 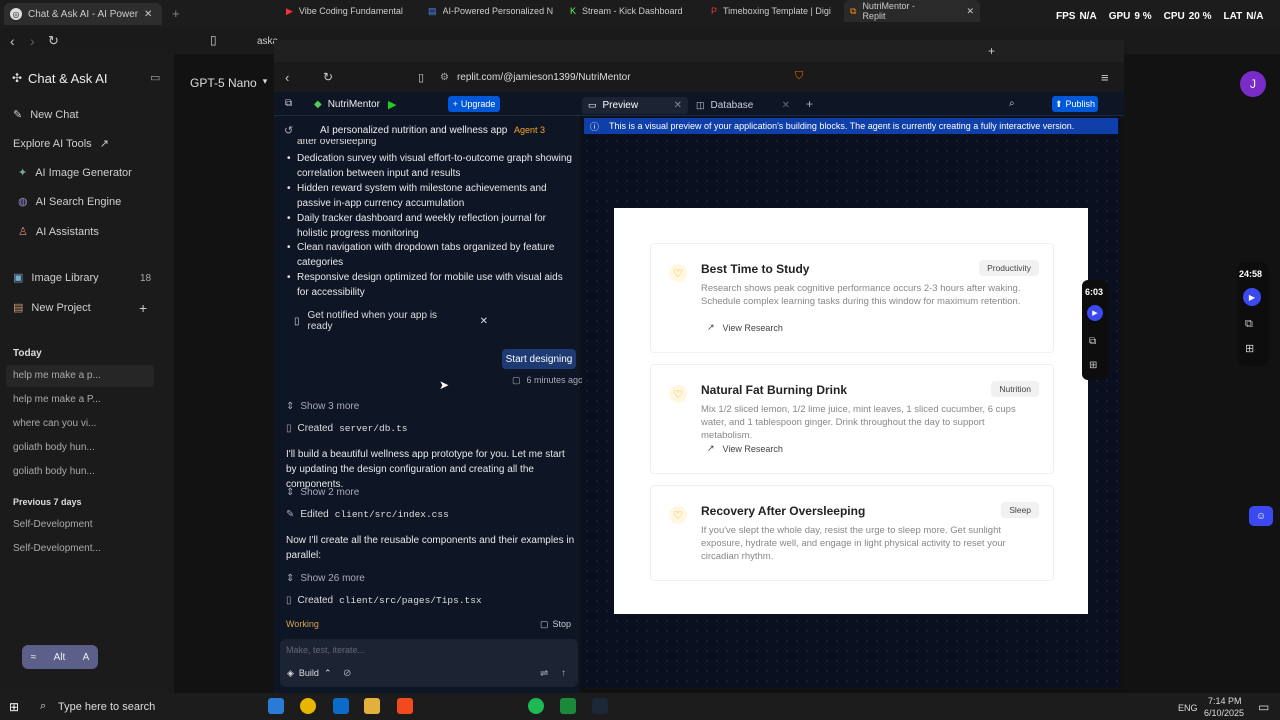 I want to click on start-designing-button: Start designing, so click(x=539, y=359).